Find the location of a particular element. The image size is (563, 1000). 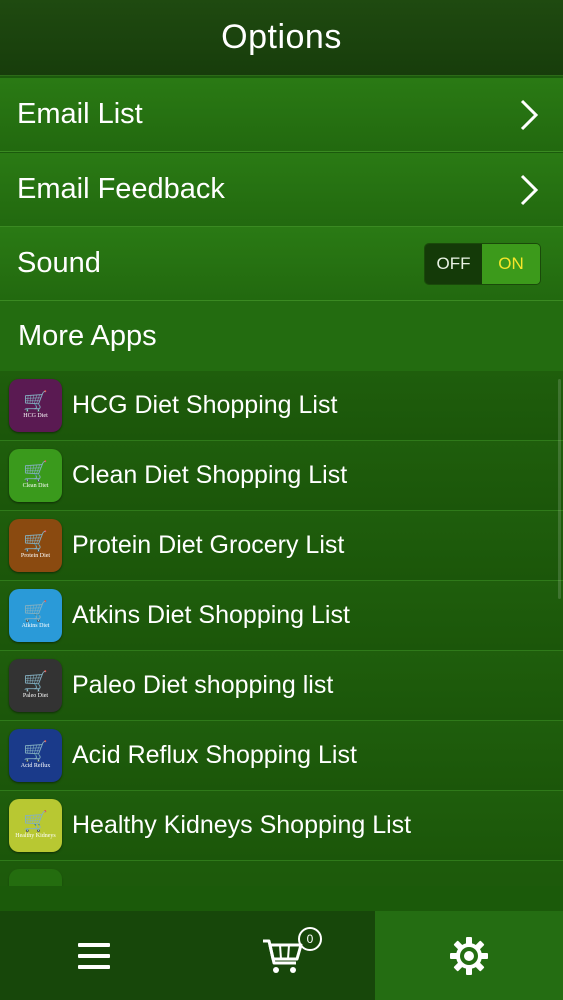

app-icon-clean: 🛒 Clean Diet is located at coordinates (35, 475).